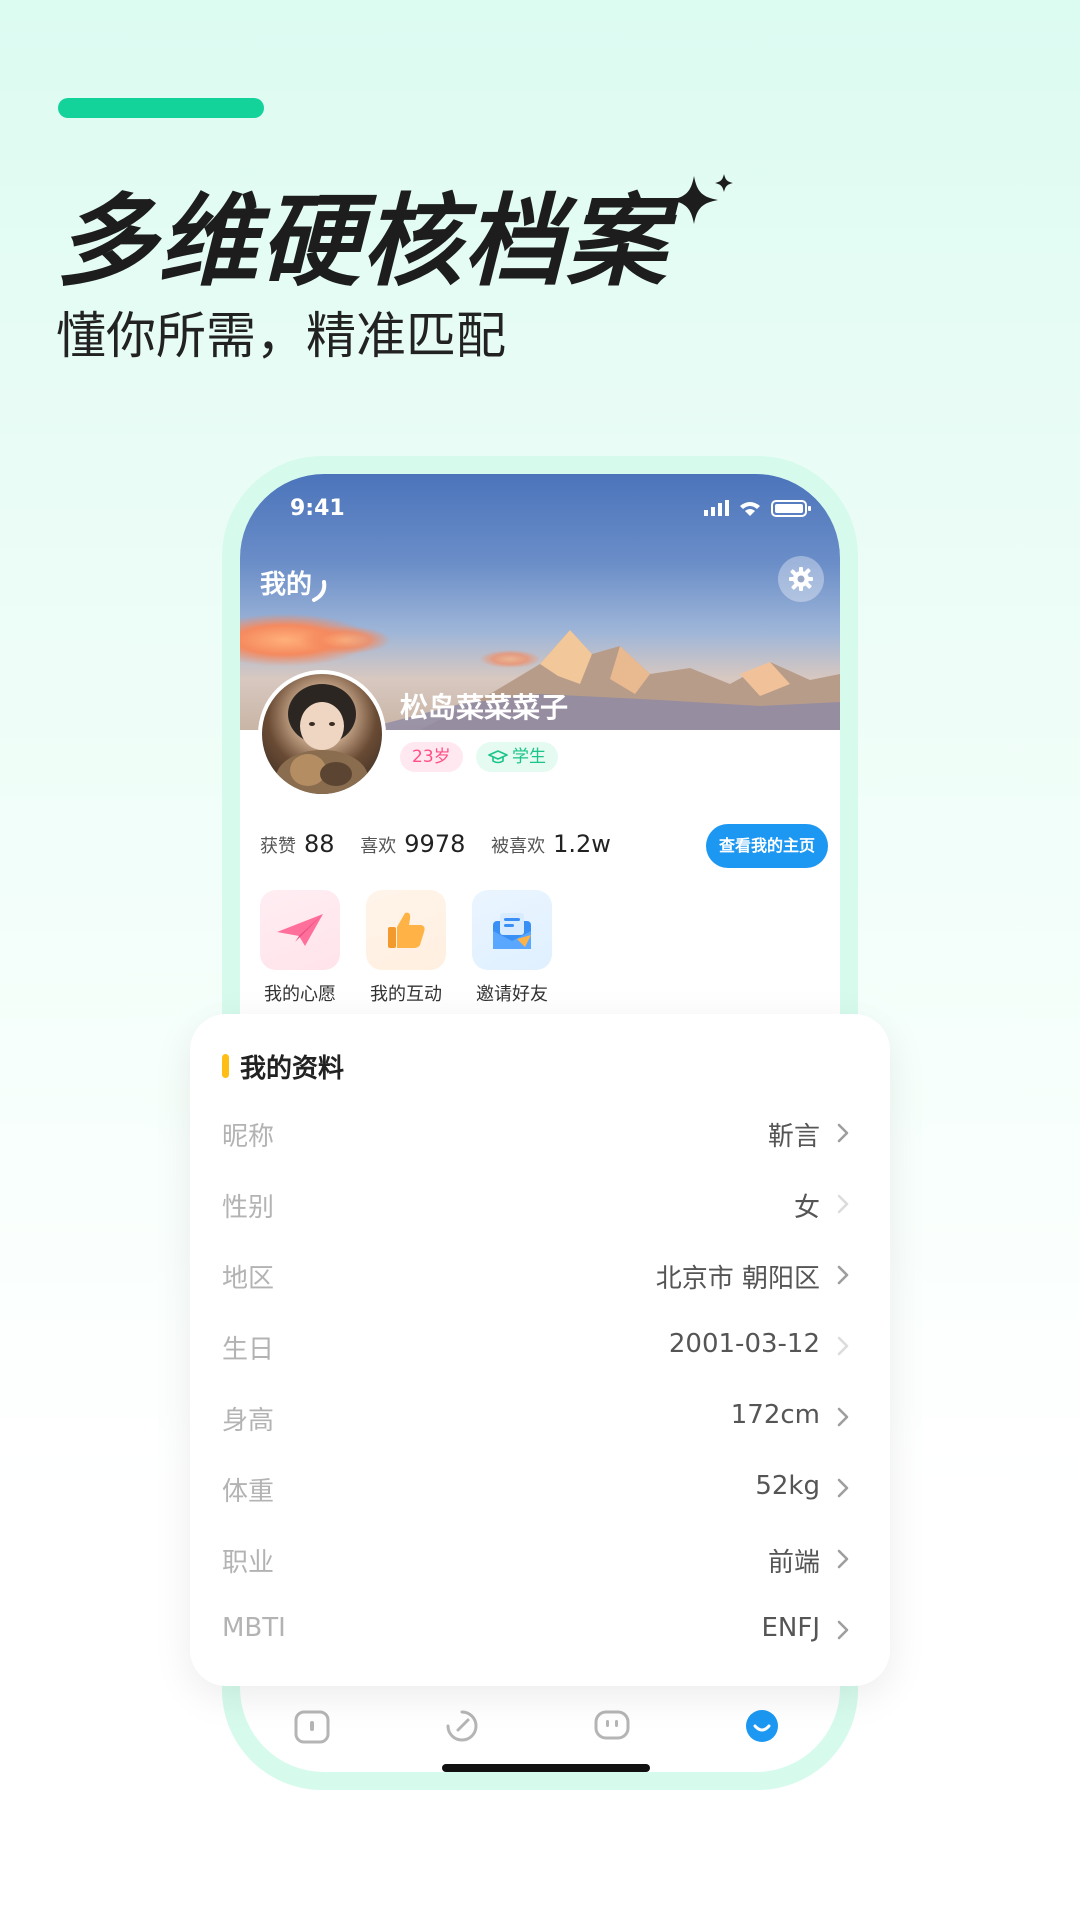 Image resolution: width=1080 pixels, height=1920 pixels. I want to click on role-tag: 学生, so click(517, 757).